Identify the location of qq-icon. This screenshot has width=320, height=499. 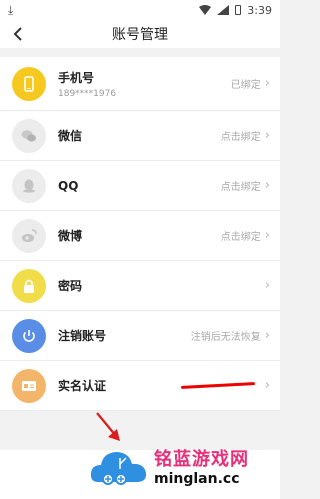
(29, 185).